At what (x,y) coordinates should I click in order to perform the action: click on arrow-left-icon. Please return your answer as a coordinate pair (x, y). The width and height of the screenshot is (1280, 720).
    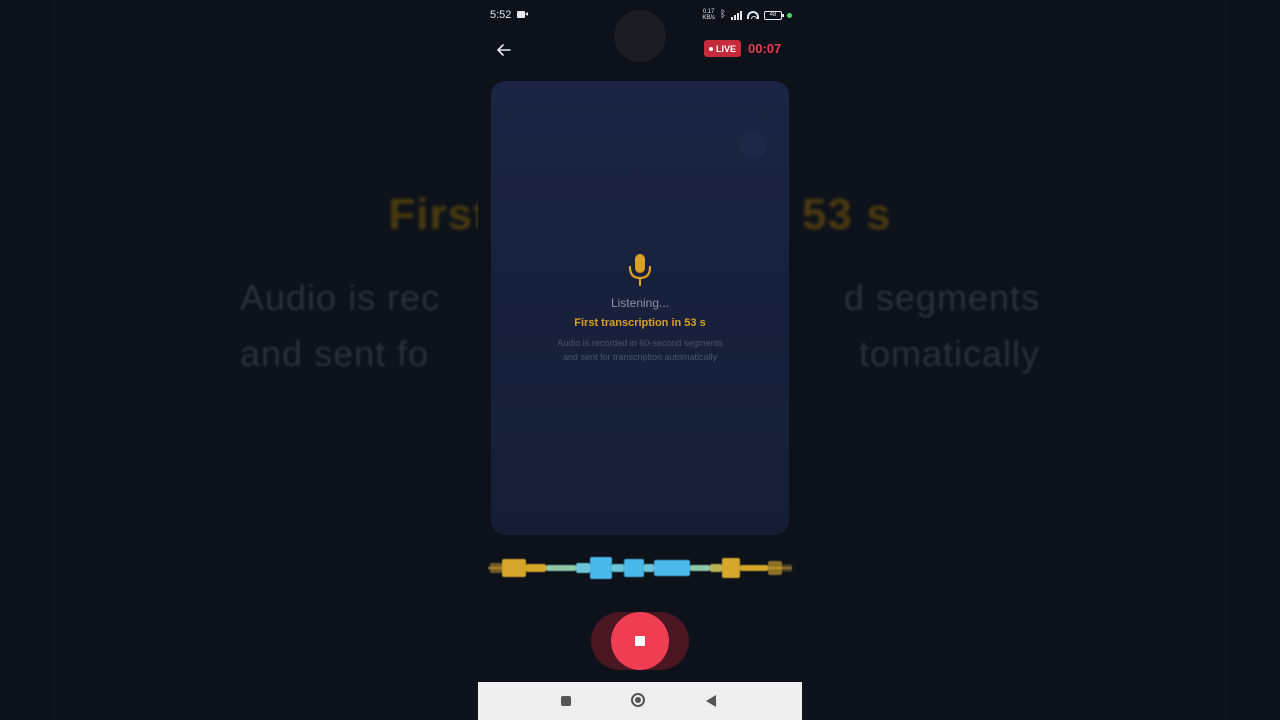
    Looking at the image, I should click on (504, 50).